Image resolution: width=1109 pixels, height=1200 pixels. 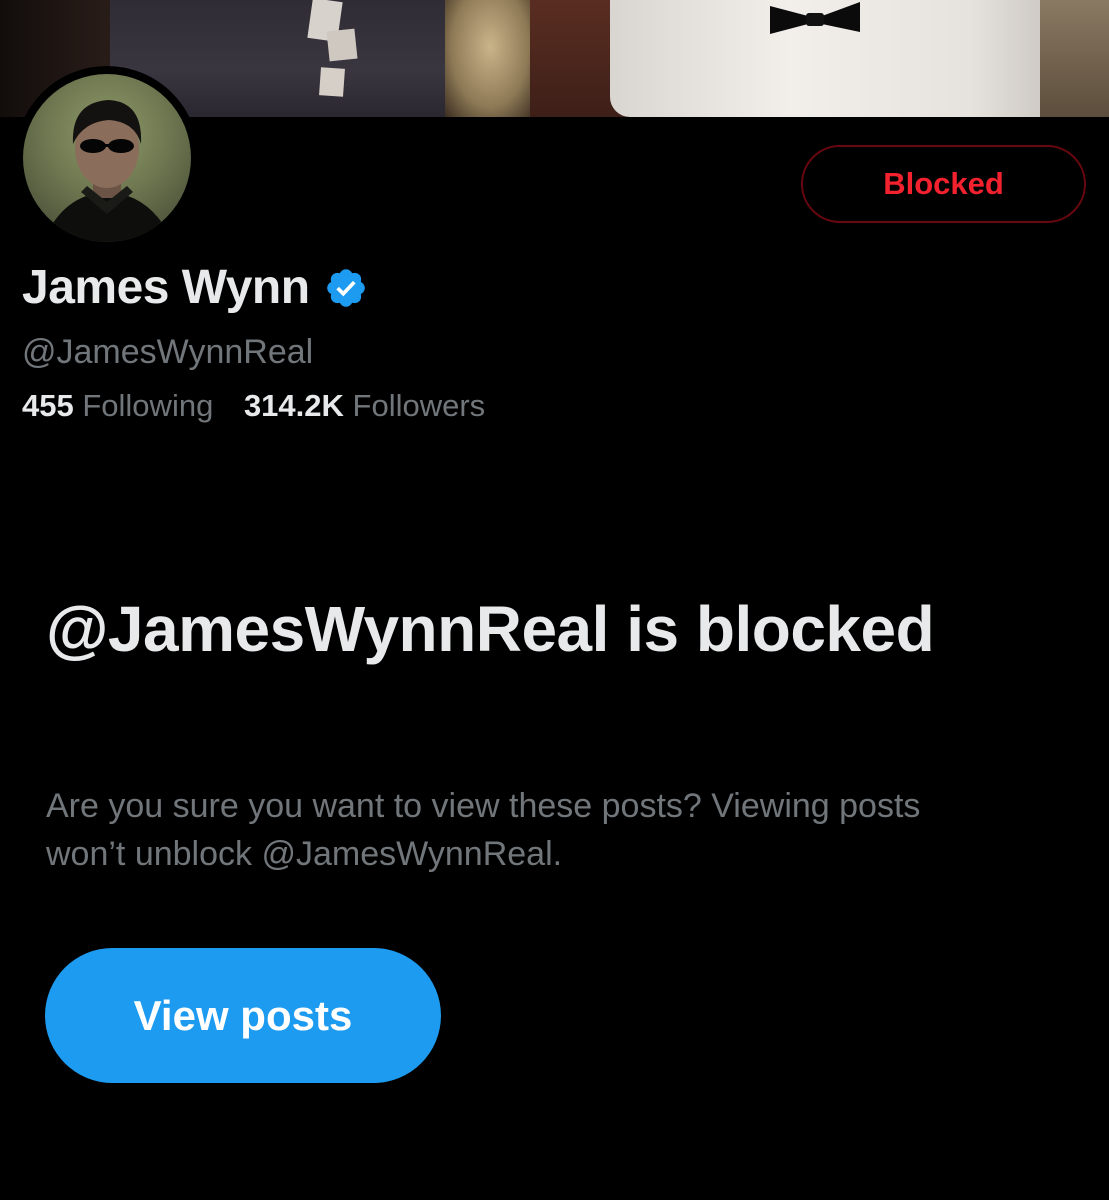 What do you see at coordinates (48, 405) in the screenshot?
I see `following-count: 455` at bounding box center [48, 405].